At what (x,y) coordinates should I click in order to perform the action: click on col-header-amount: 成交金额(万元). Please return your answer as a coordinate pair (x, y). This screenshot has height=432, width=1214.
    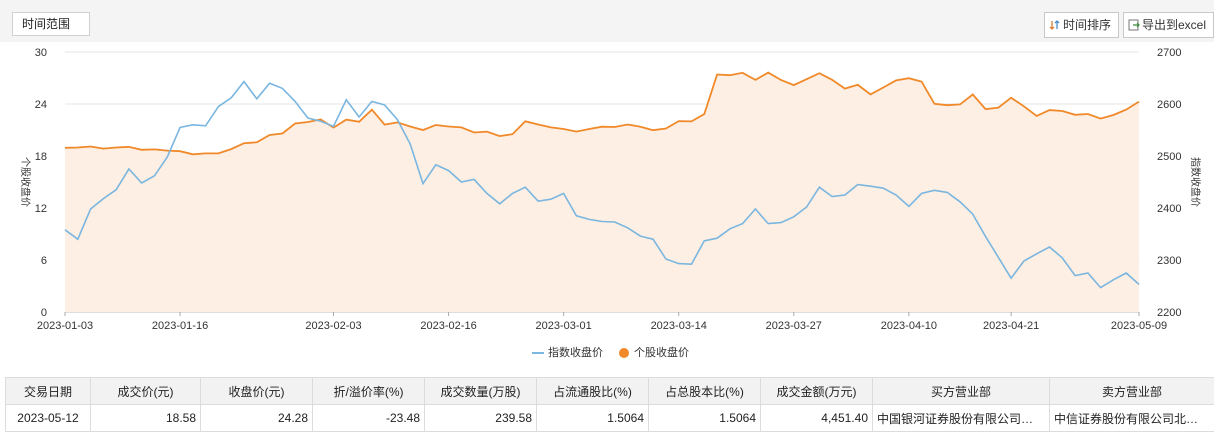
    Looking at the image, I should click on (817, 391).